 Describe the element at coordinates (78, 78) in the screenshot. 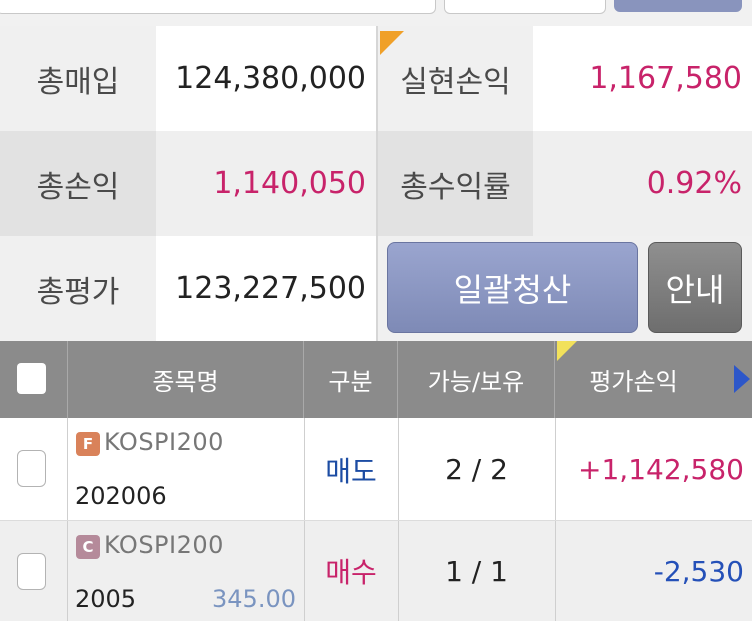

I see `total-purchase-label: 총매입` at that location.